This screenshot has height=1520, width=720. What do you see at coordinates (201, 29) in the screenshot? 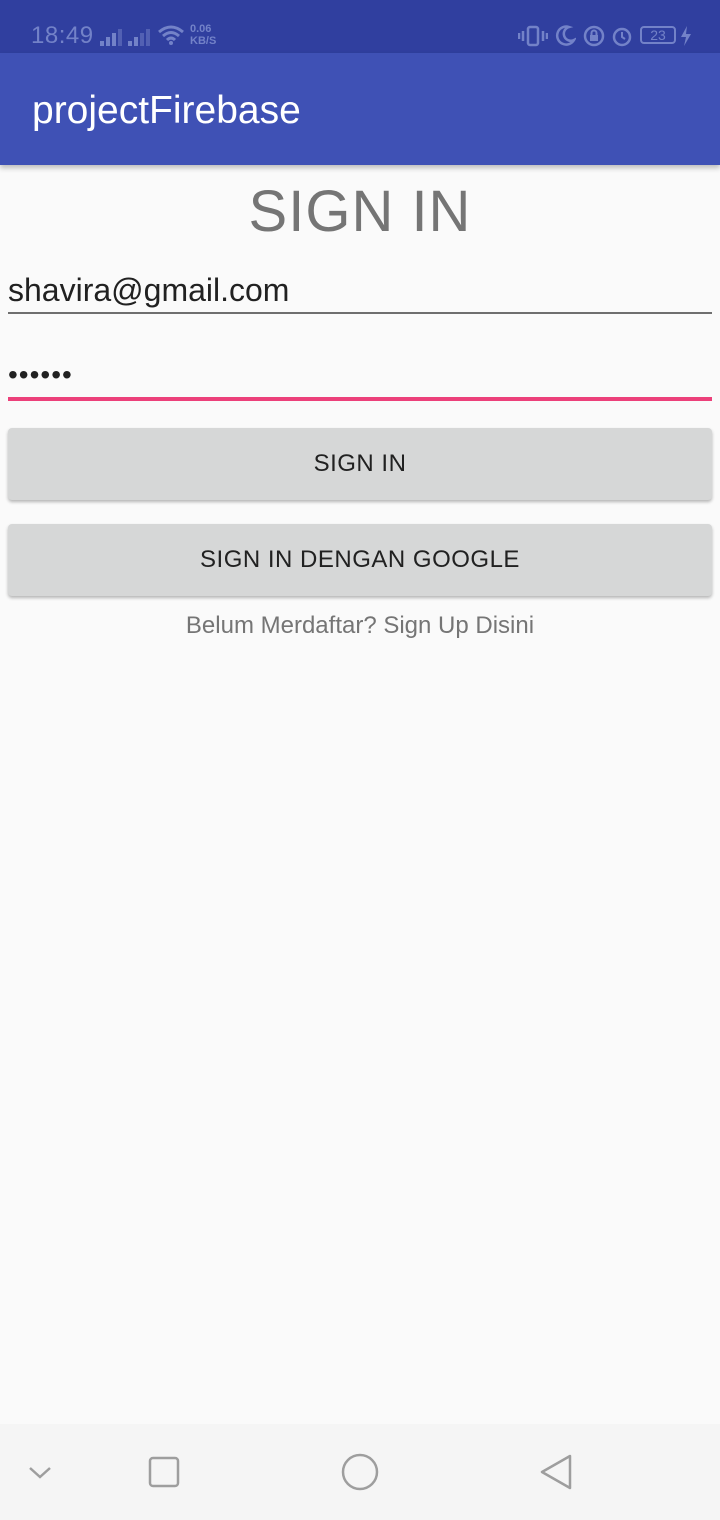
I see `network-speed-value: 0.06` at bounding box center [201, 29].